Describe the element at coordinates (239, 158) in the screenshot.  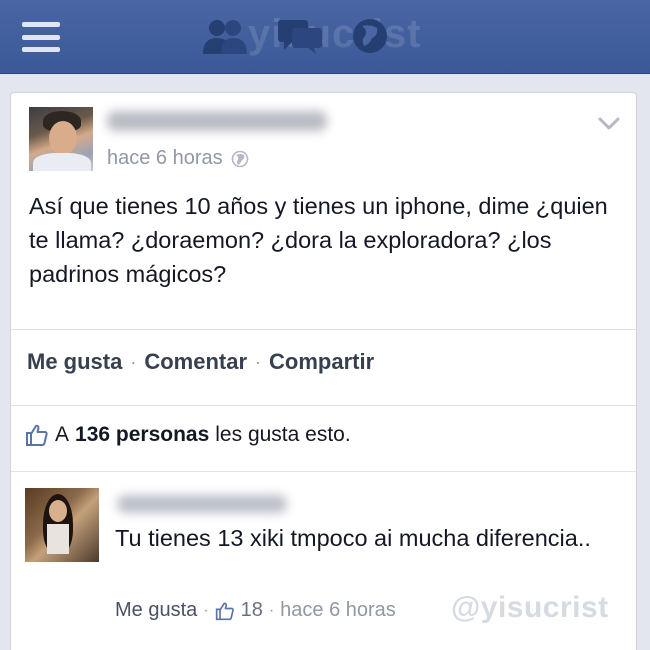
I see `public-globe-icon` at that location.